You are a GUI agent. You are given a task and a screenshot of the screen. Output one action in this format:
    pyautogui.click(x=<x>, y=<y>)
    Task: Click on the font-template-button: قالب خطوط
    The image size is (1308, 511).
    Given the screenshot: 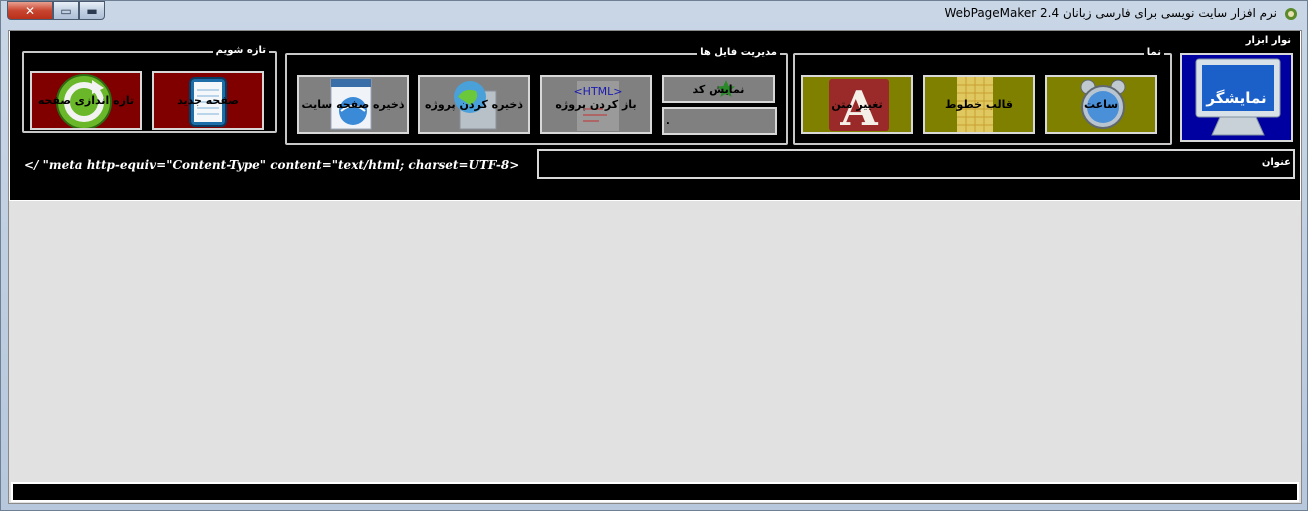 What is the action you would take?
    pyautogui.click(x=979, y=104)
    